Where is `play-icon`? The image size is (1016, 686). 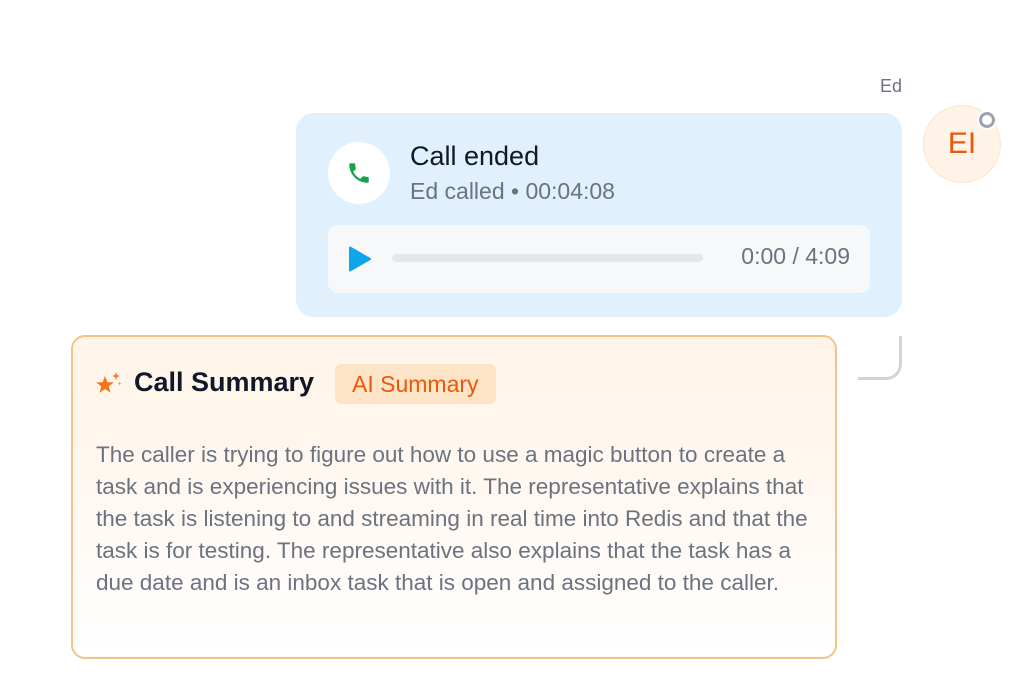
play-icon is located at coordinates (360, 259).